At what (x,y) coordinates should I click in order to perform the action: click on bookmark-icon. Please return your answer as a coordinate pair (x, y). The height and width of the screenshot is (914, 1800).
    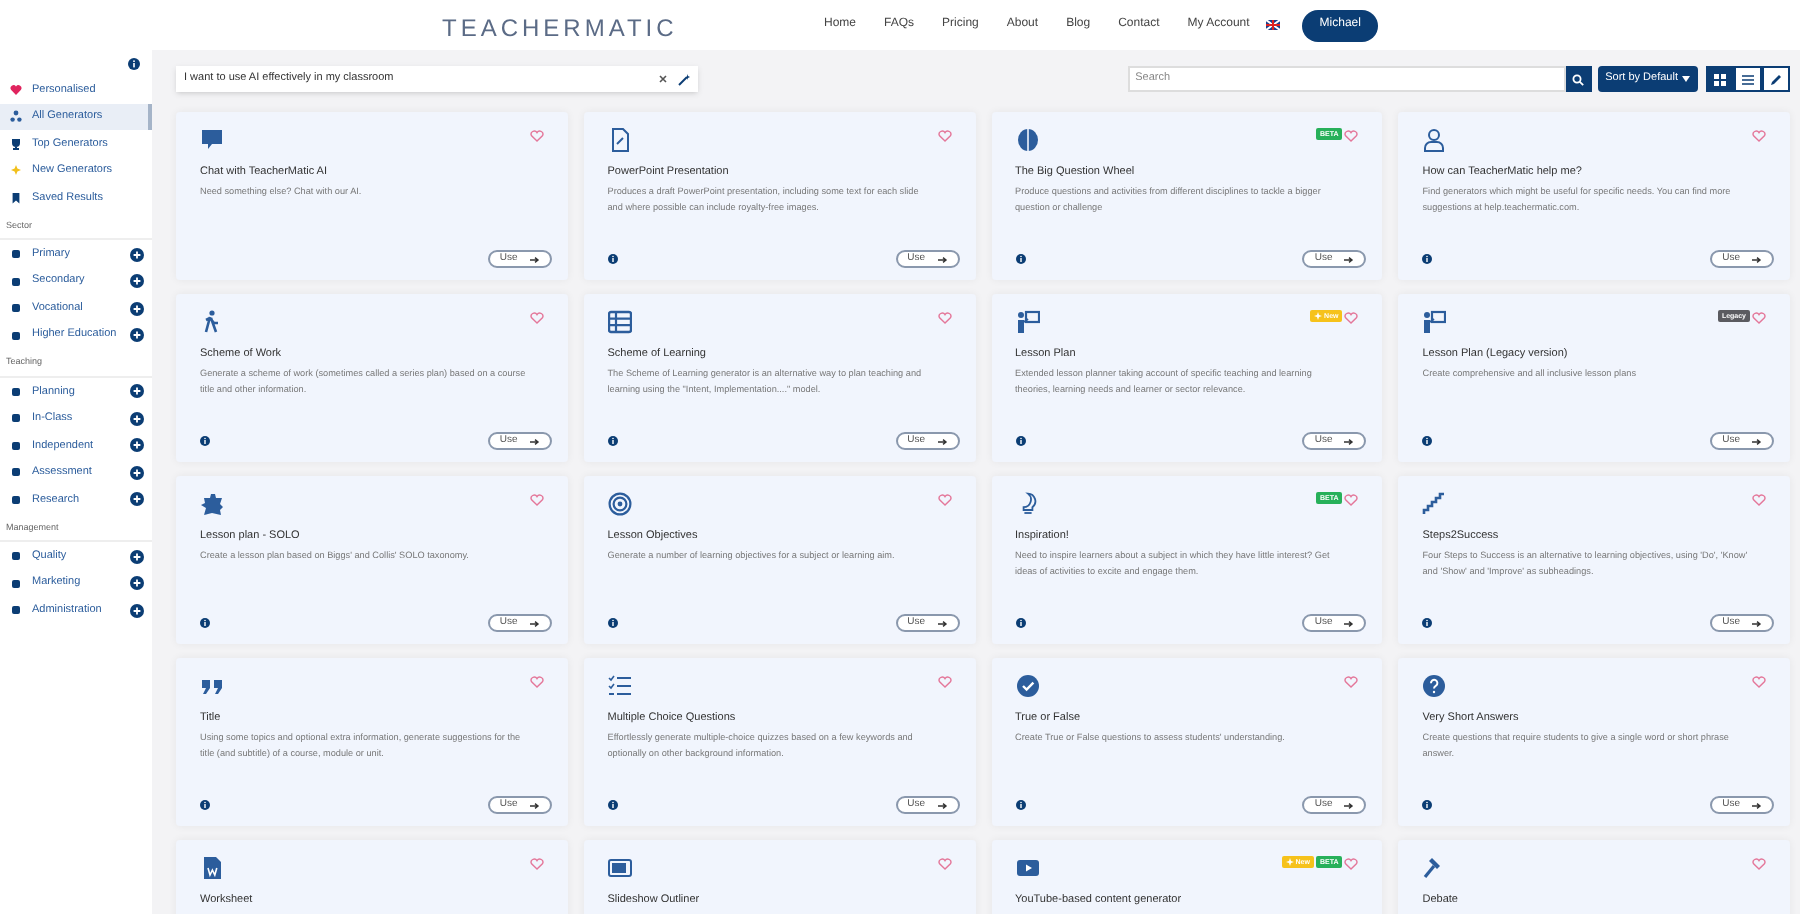
    Looking at the image, I should click on (16, 197).